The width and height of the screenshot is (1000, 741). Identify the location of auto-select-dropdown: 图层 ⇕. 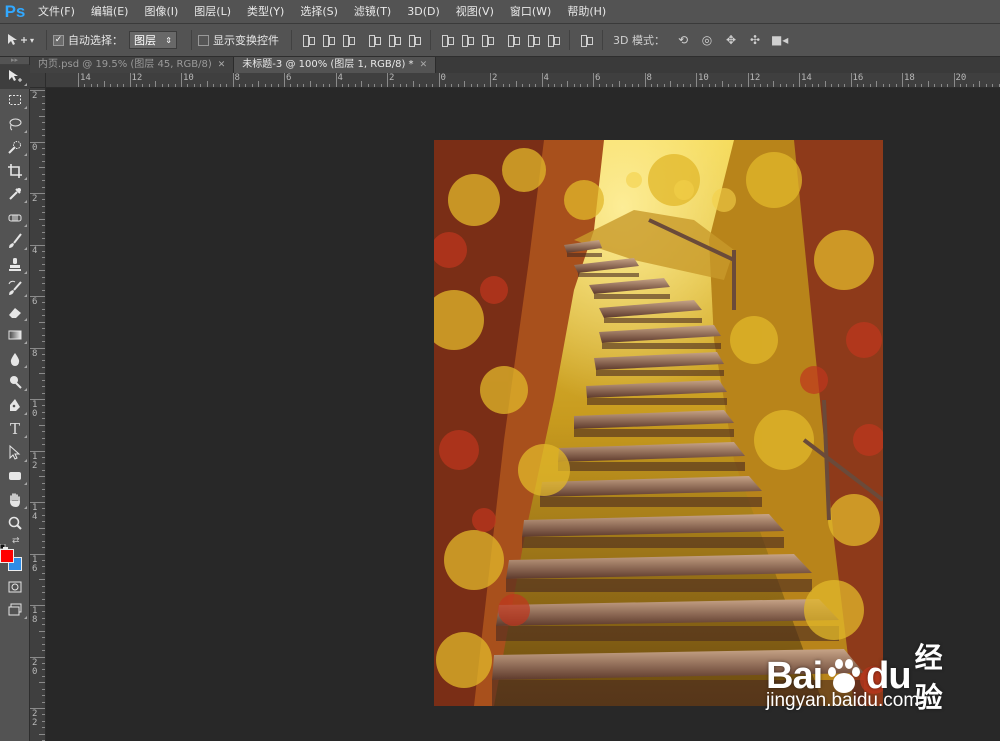
(153, 40).